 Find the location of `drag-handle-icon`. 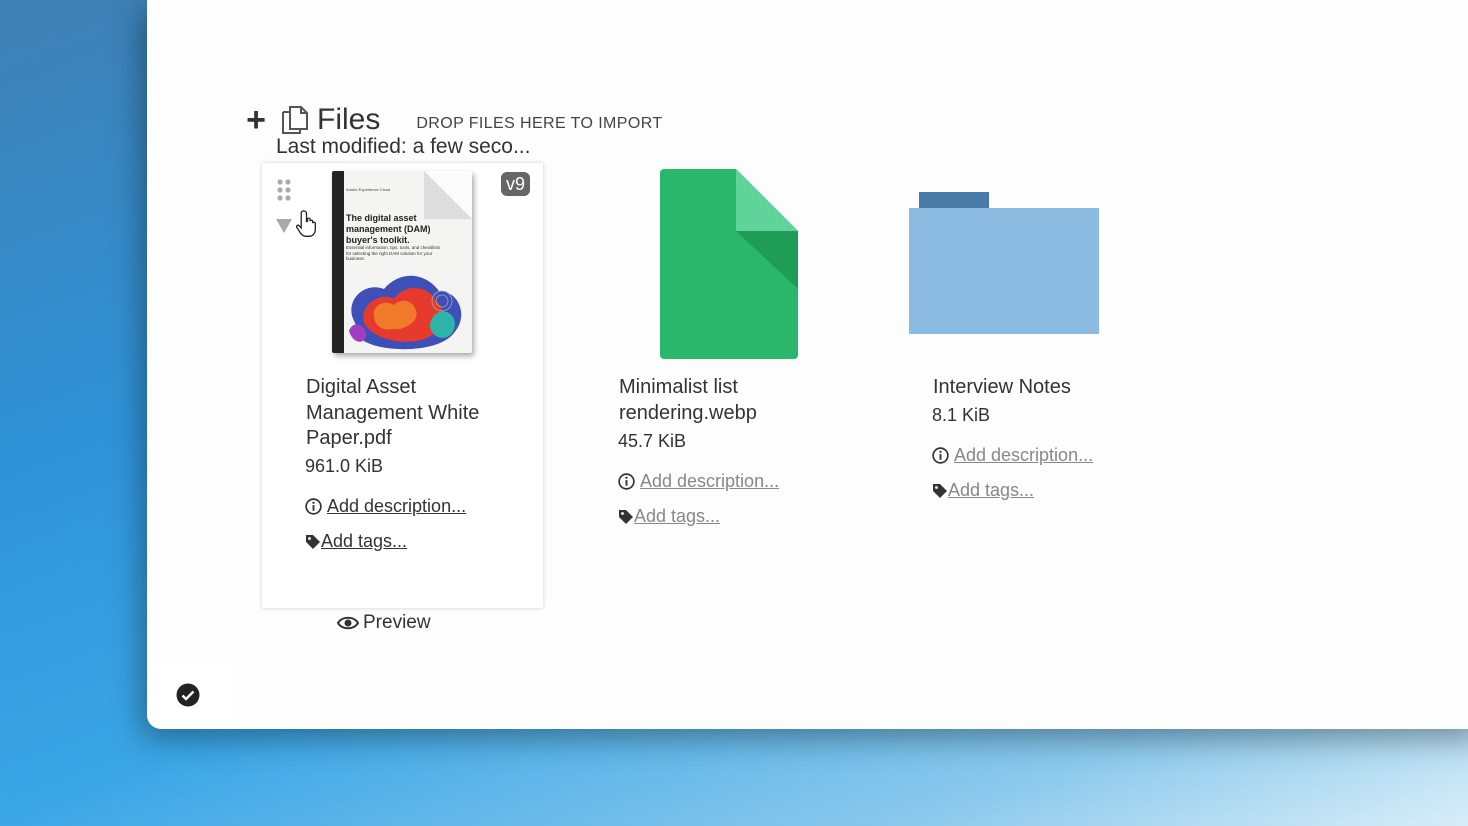

drag-handle-icon is located at coordinates (284, 190).